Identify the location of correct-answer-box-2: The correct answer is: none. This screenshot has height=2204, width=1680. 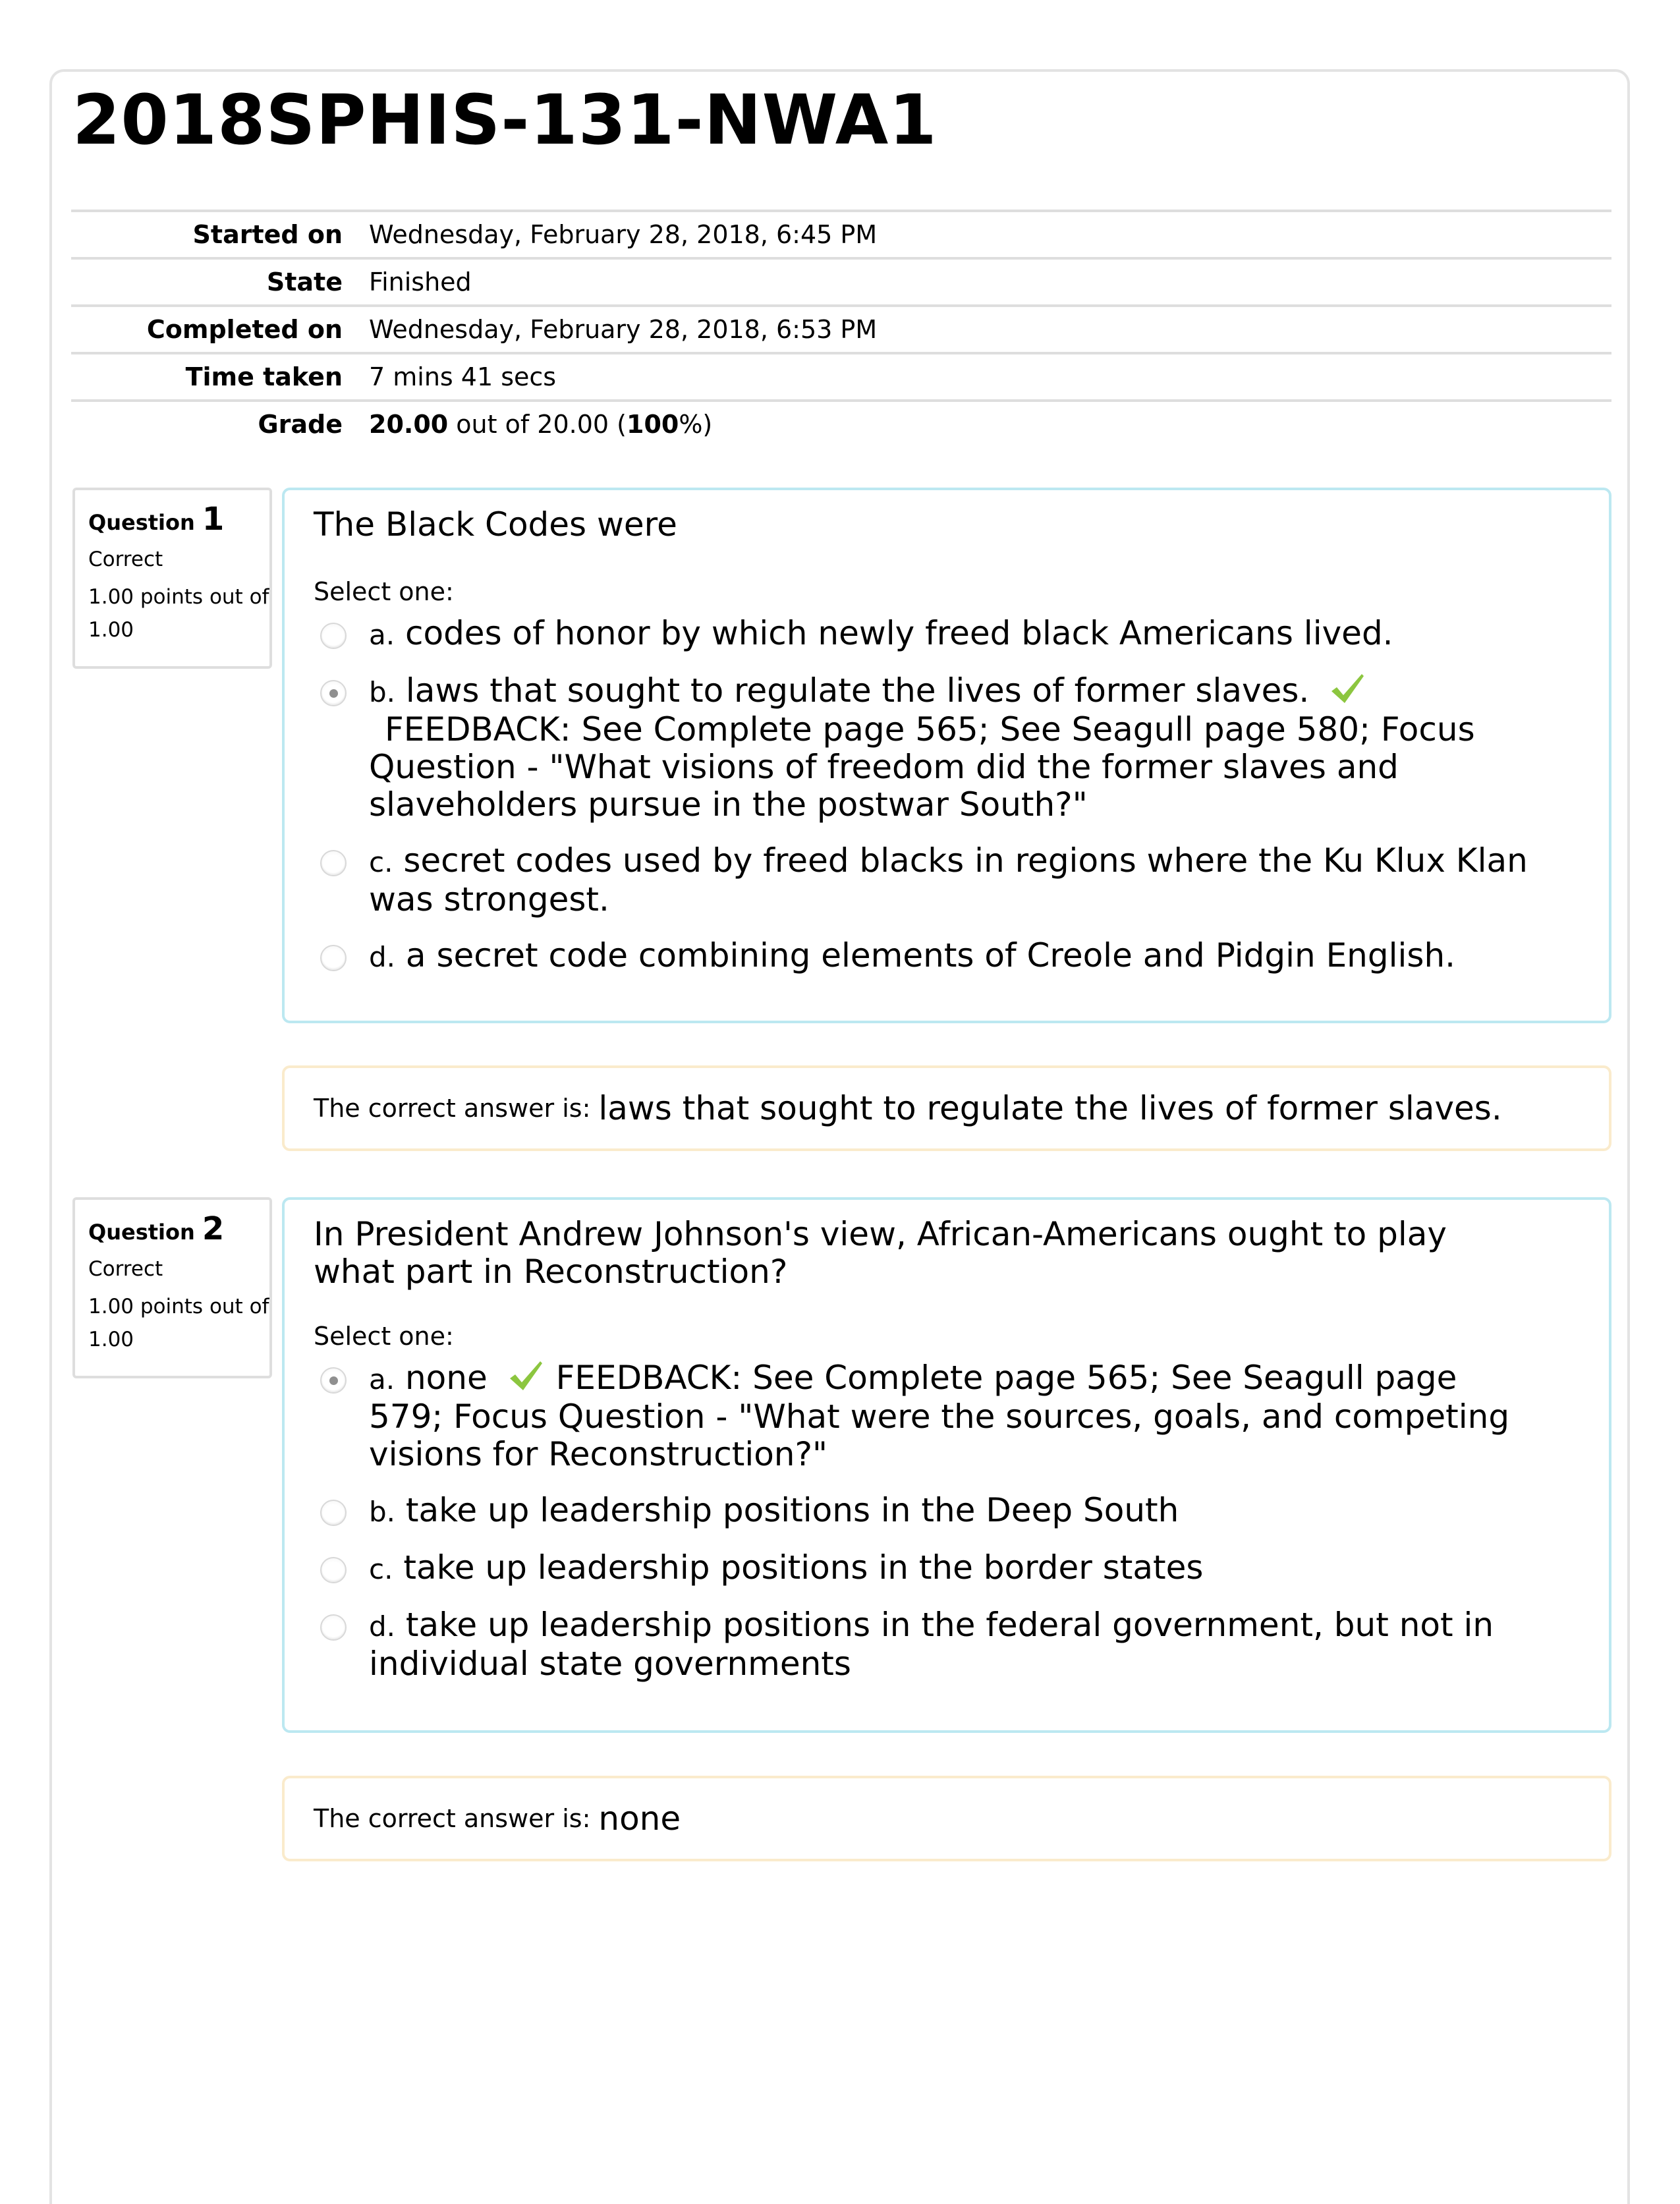
(946, 1818).